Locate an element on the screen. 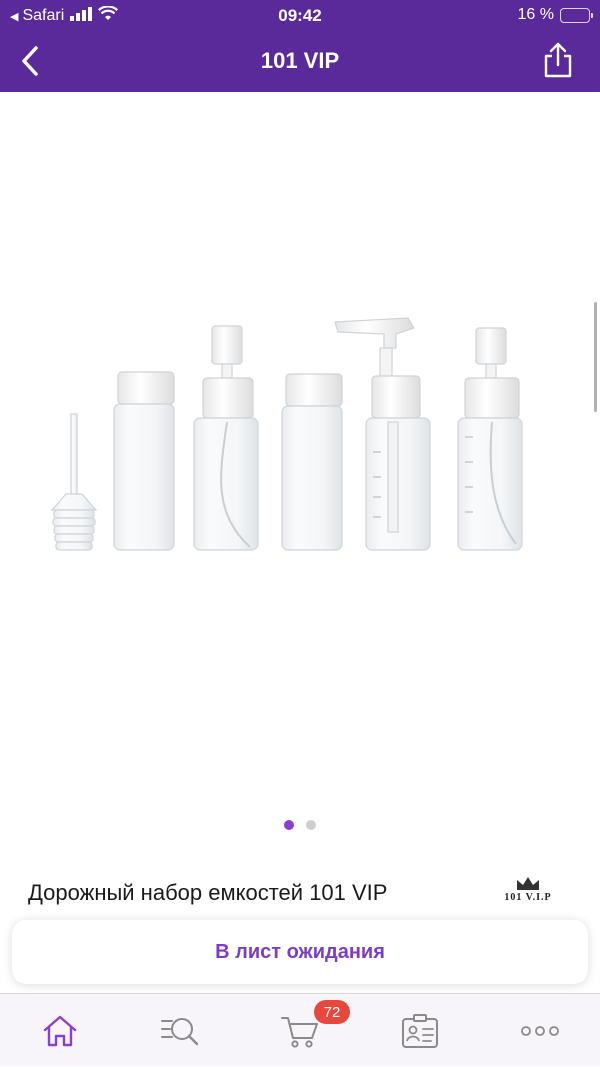 This screenshot has height=1067, width=600. brand-logo: 101 V.I.P is located at coordinates (528, 894).